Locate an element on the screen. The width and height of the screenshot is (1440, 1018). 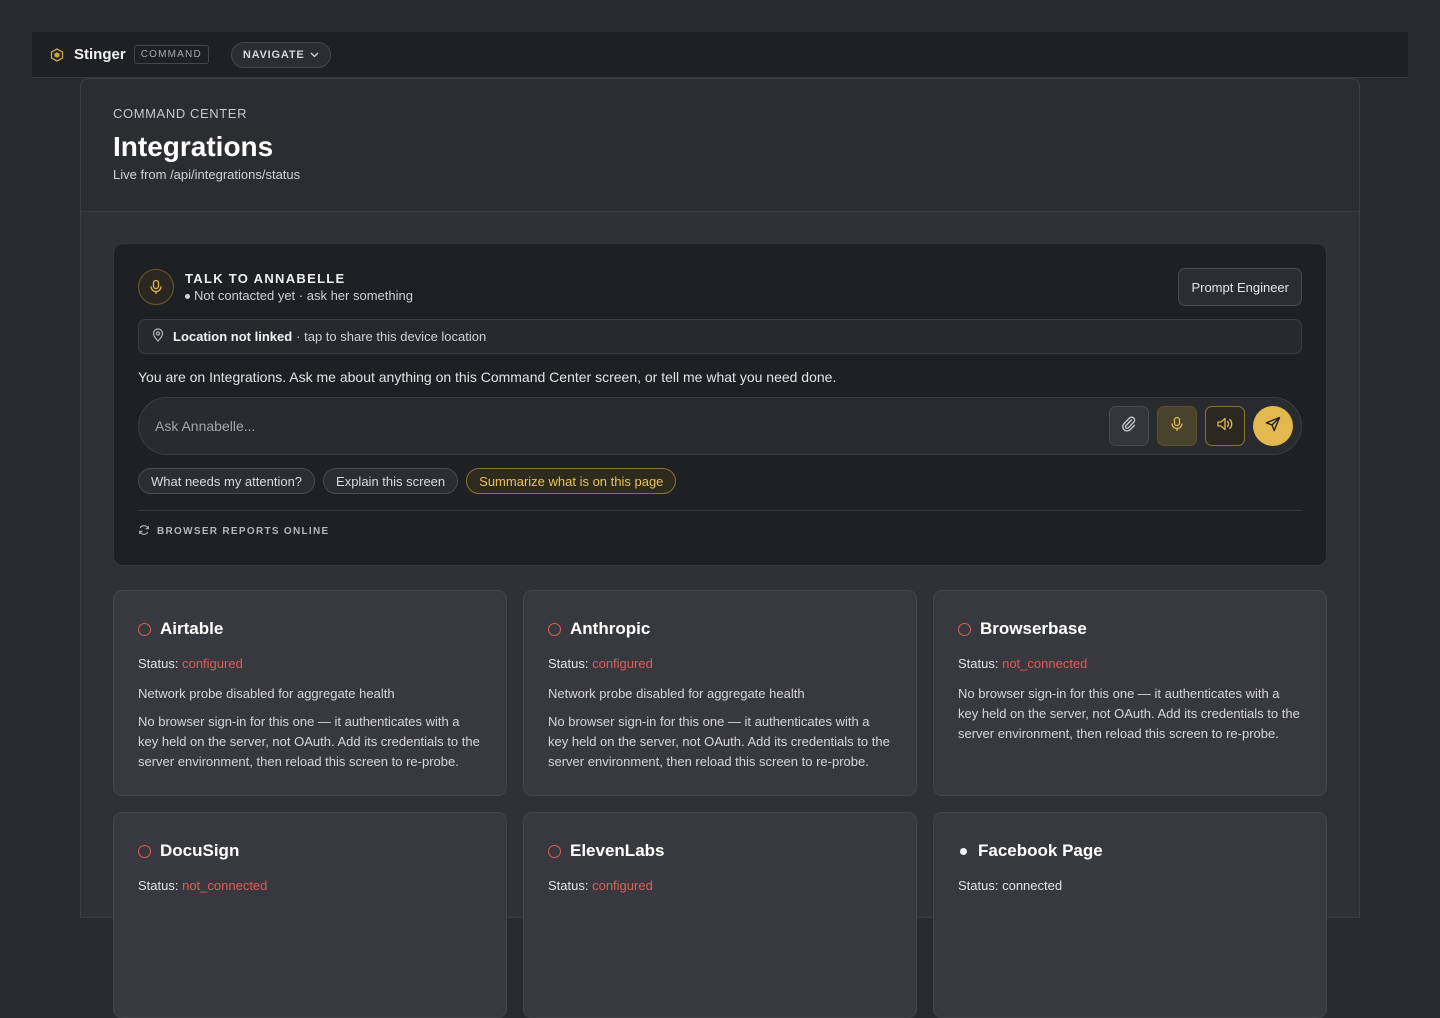
microphone-icon is located at coordinates (1177, 426).